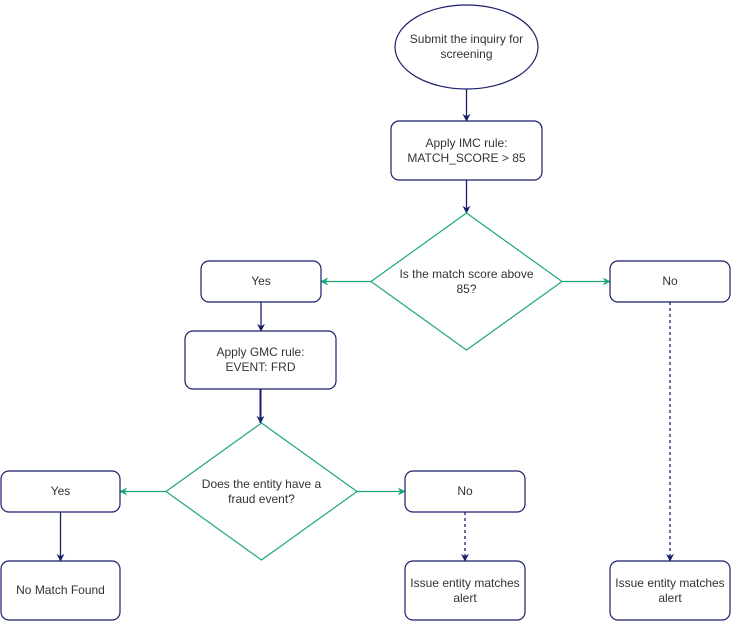 The width and height of the screenshot is (731, 621). I want to click on node-start-shape, so click(466, 47).